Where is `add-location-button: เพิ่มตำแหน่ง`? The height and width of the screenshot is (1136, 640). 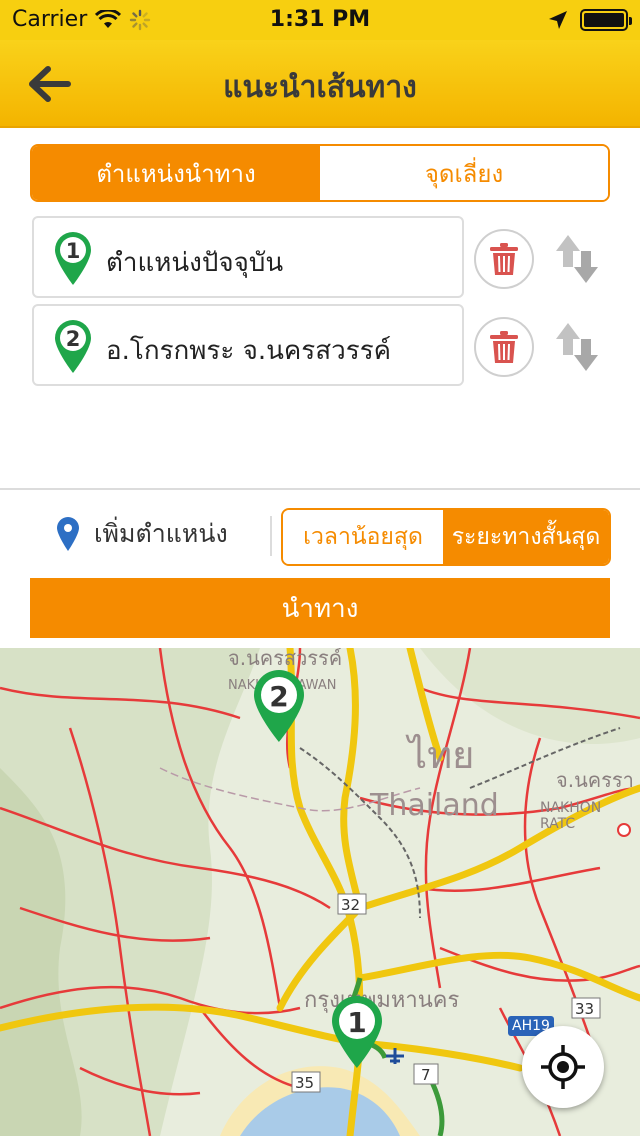
add-location-button: เพิ่มตำแหน่ง is located at coordinates (142, 534).